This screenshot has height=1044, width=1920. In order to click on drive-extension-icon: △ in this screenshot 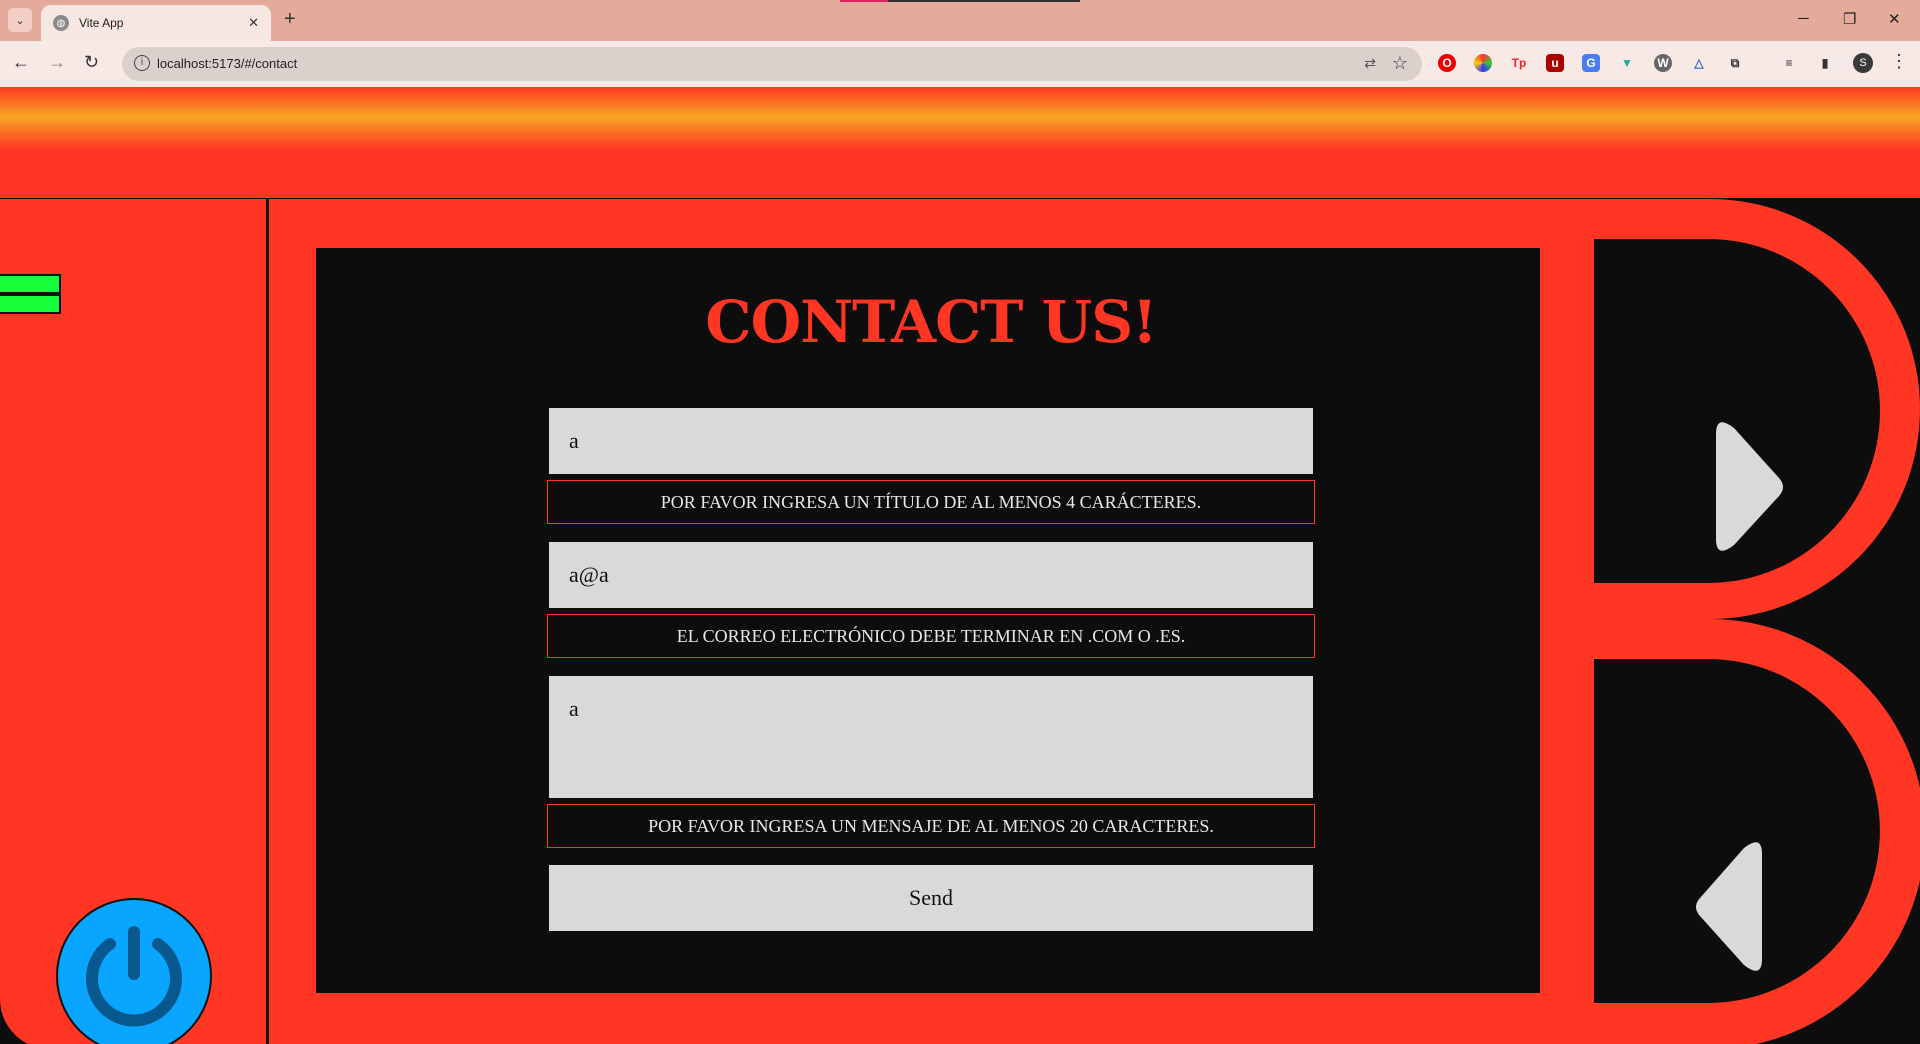, I will do `click(1699, 63)`.